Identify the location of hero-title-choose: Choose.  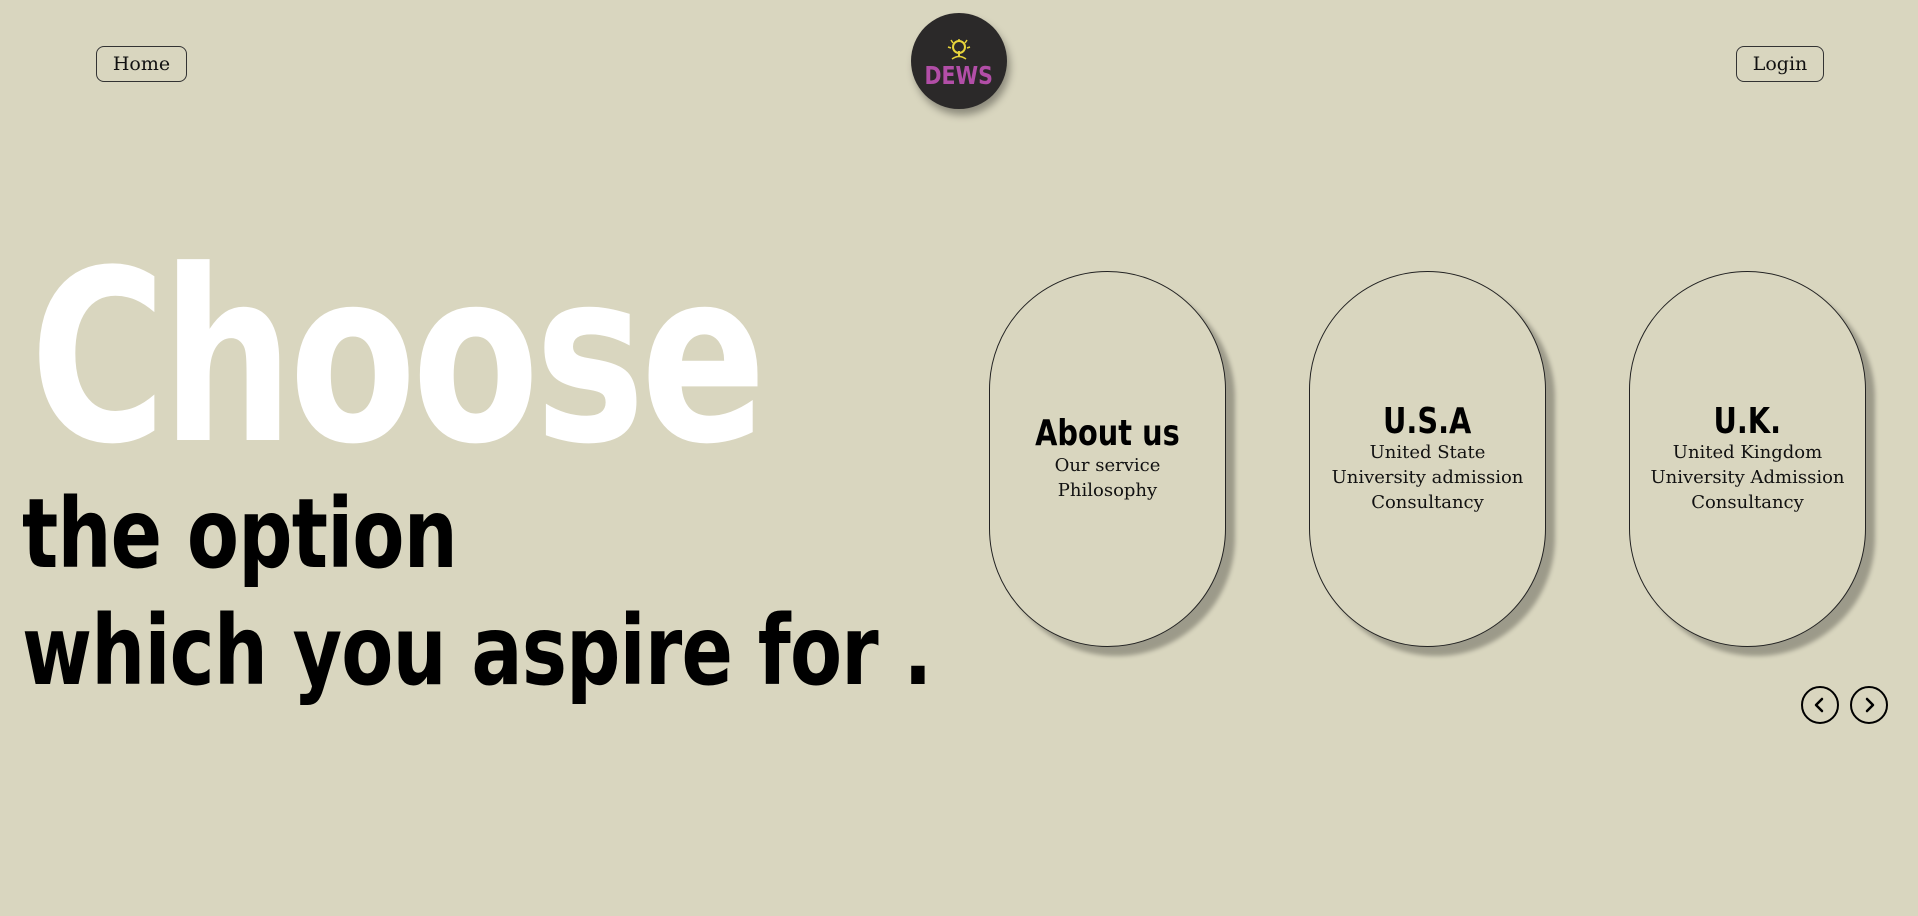
(398, 358).